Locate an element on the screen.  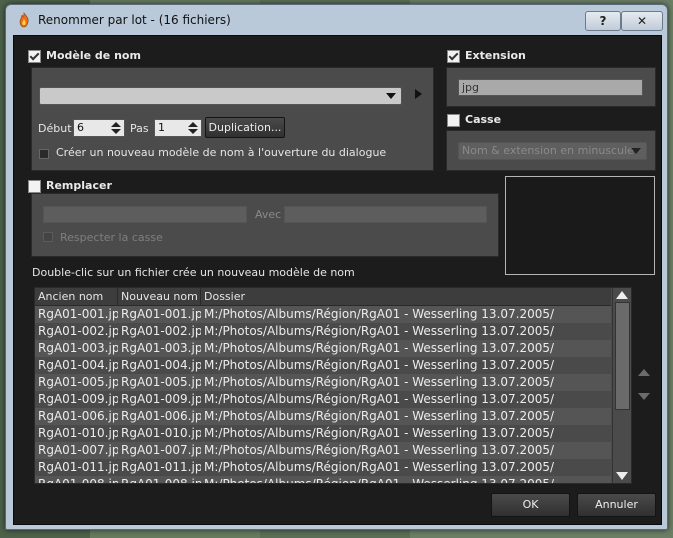
casse-label: Casse is located at coordinates (483, 119).